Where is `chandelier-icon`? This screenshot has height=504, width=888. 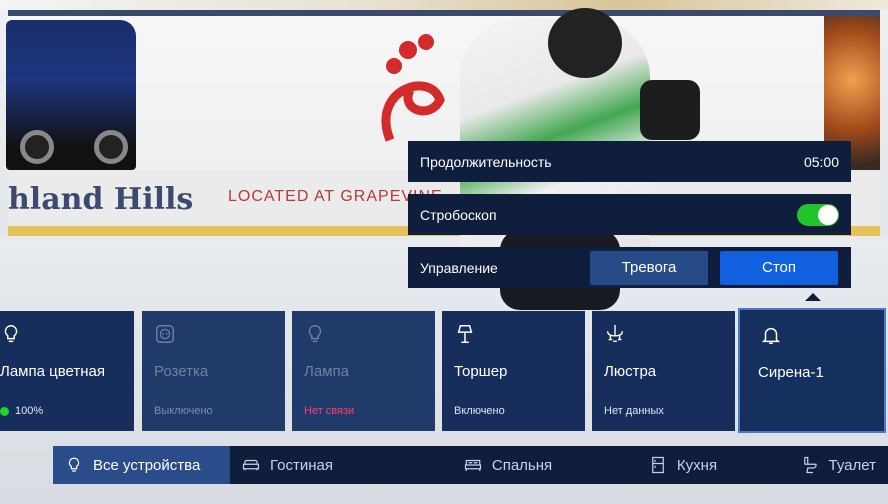 chandelier-icon is located at coordinates (615, 333).